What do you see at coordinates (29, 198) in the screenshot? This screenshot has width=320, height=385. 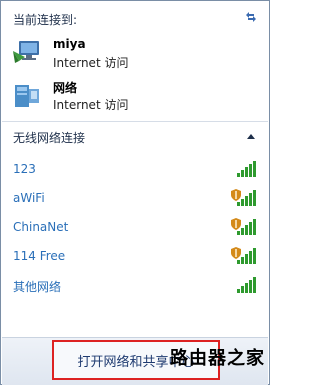 I see `wifi-network-name: aWiFi` at bounding box center [29, 198].